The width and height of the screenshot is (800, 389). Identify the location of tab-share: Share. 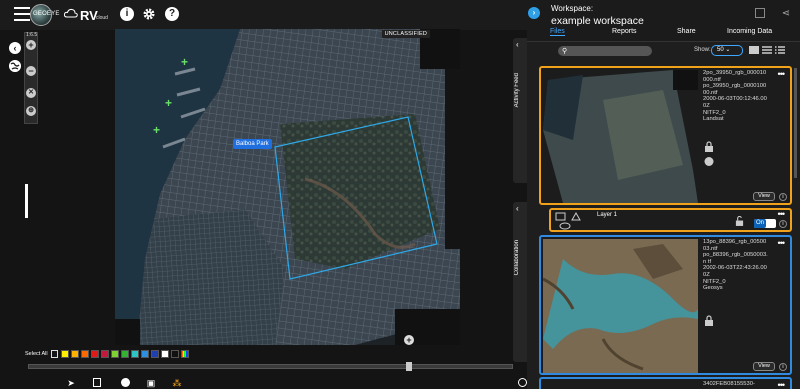
(686, 31).